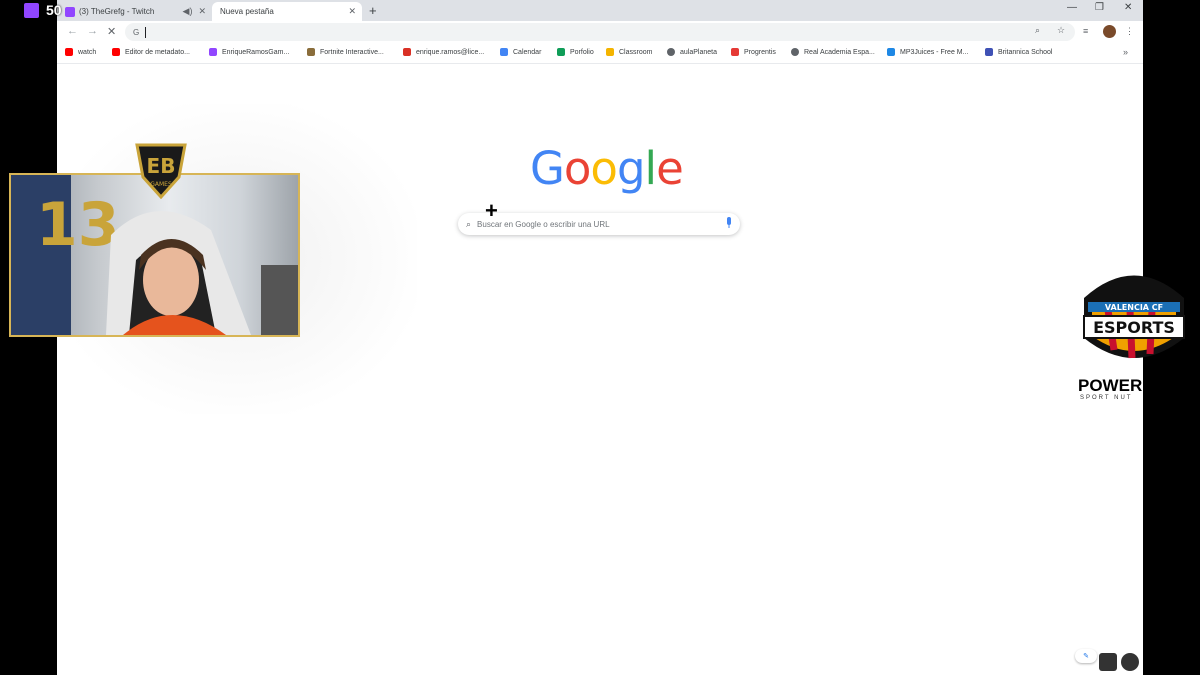 The image size is (1200, 675). Describe the element at coordinates (54, 10) in the screenshot. I see `viewer-count: 50` at that location.